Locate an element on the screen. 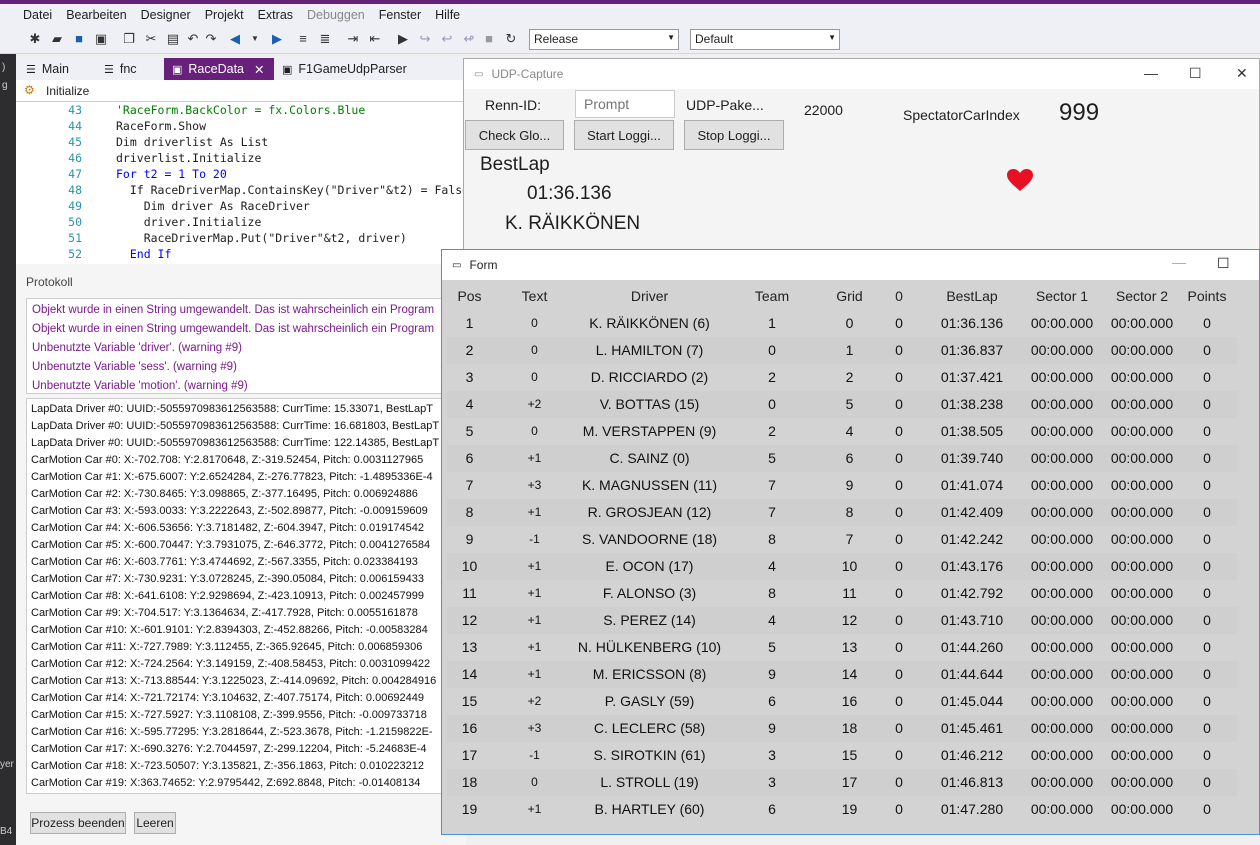 The height and width of the screenshot is (845, 1260). platform-combo: Default ▼ is located at coordinates (765, 39).